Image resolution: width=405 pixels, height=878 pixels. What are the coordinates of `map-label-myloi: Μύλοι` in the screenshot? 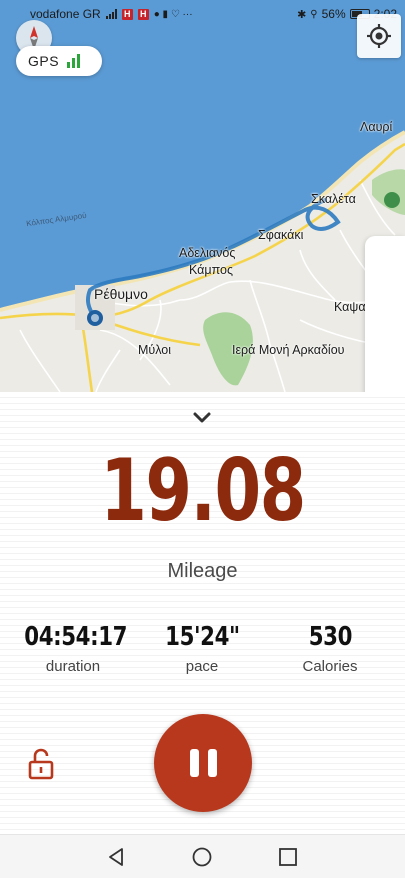 It's located at (155, 350).